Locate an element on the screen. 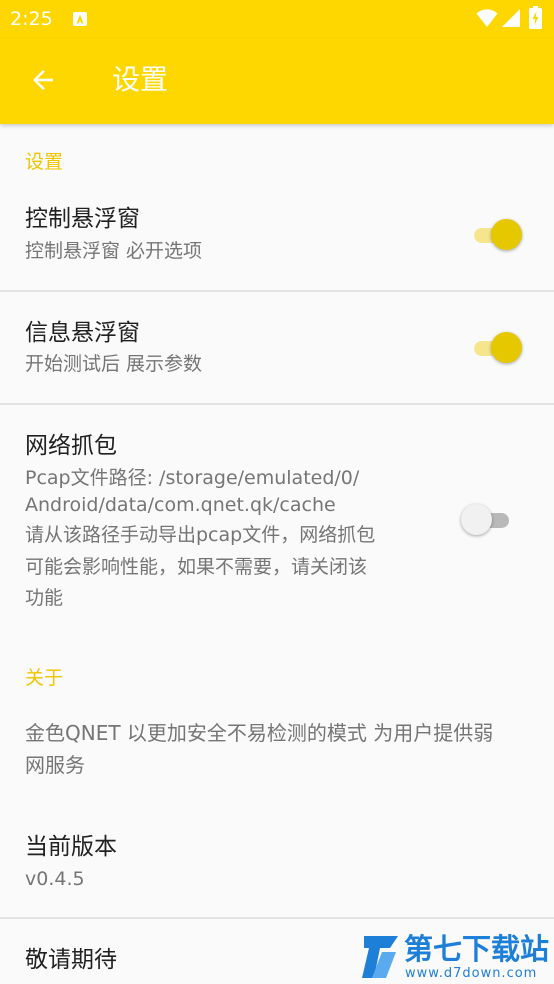 The height and width of the screenshot is (984, 554). notification-a-icon is located at coordinates (80, 19).